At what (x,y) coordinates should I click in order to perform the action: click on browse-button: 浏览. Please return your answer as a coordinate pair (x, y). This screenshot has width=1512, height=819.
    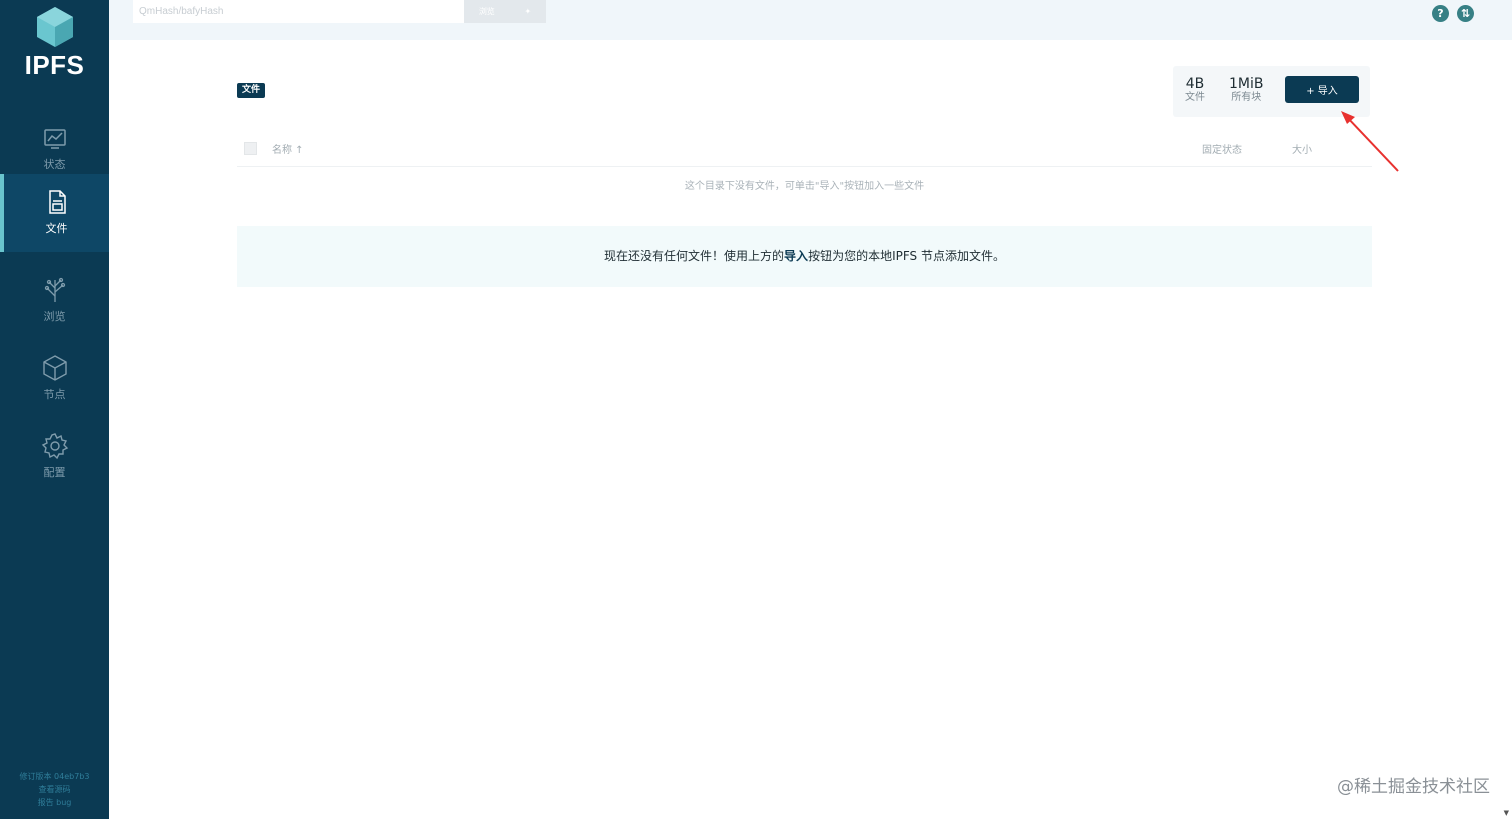
    Looking at the image, I should click on (487, 11).